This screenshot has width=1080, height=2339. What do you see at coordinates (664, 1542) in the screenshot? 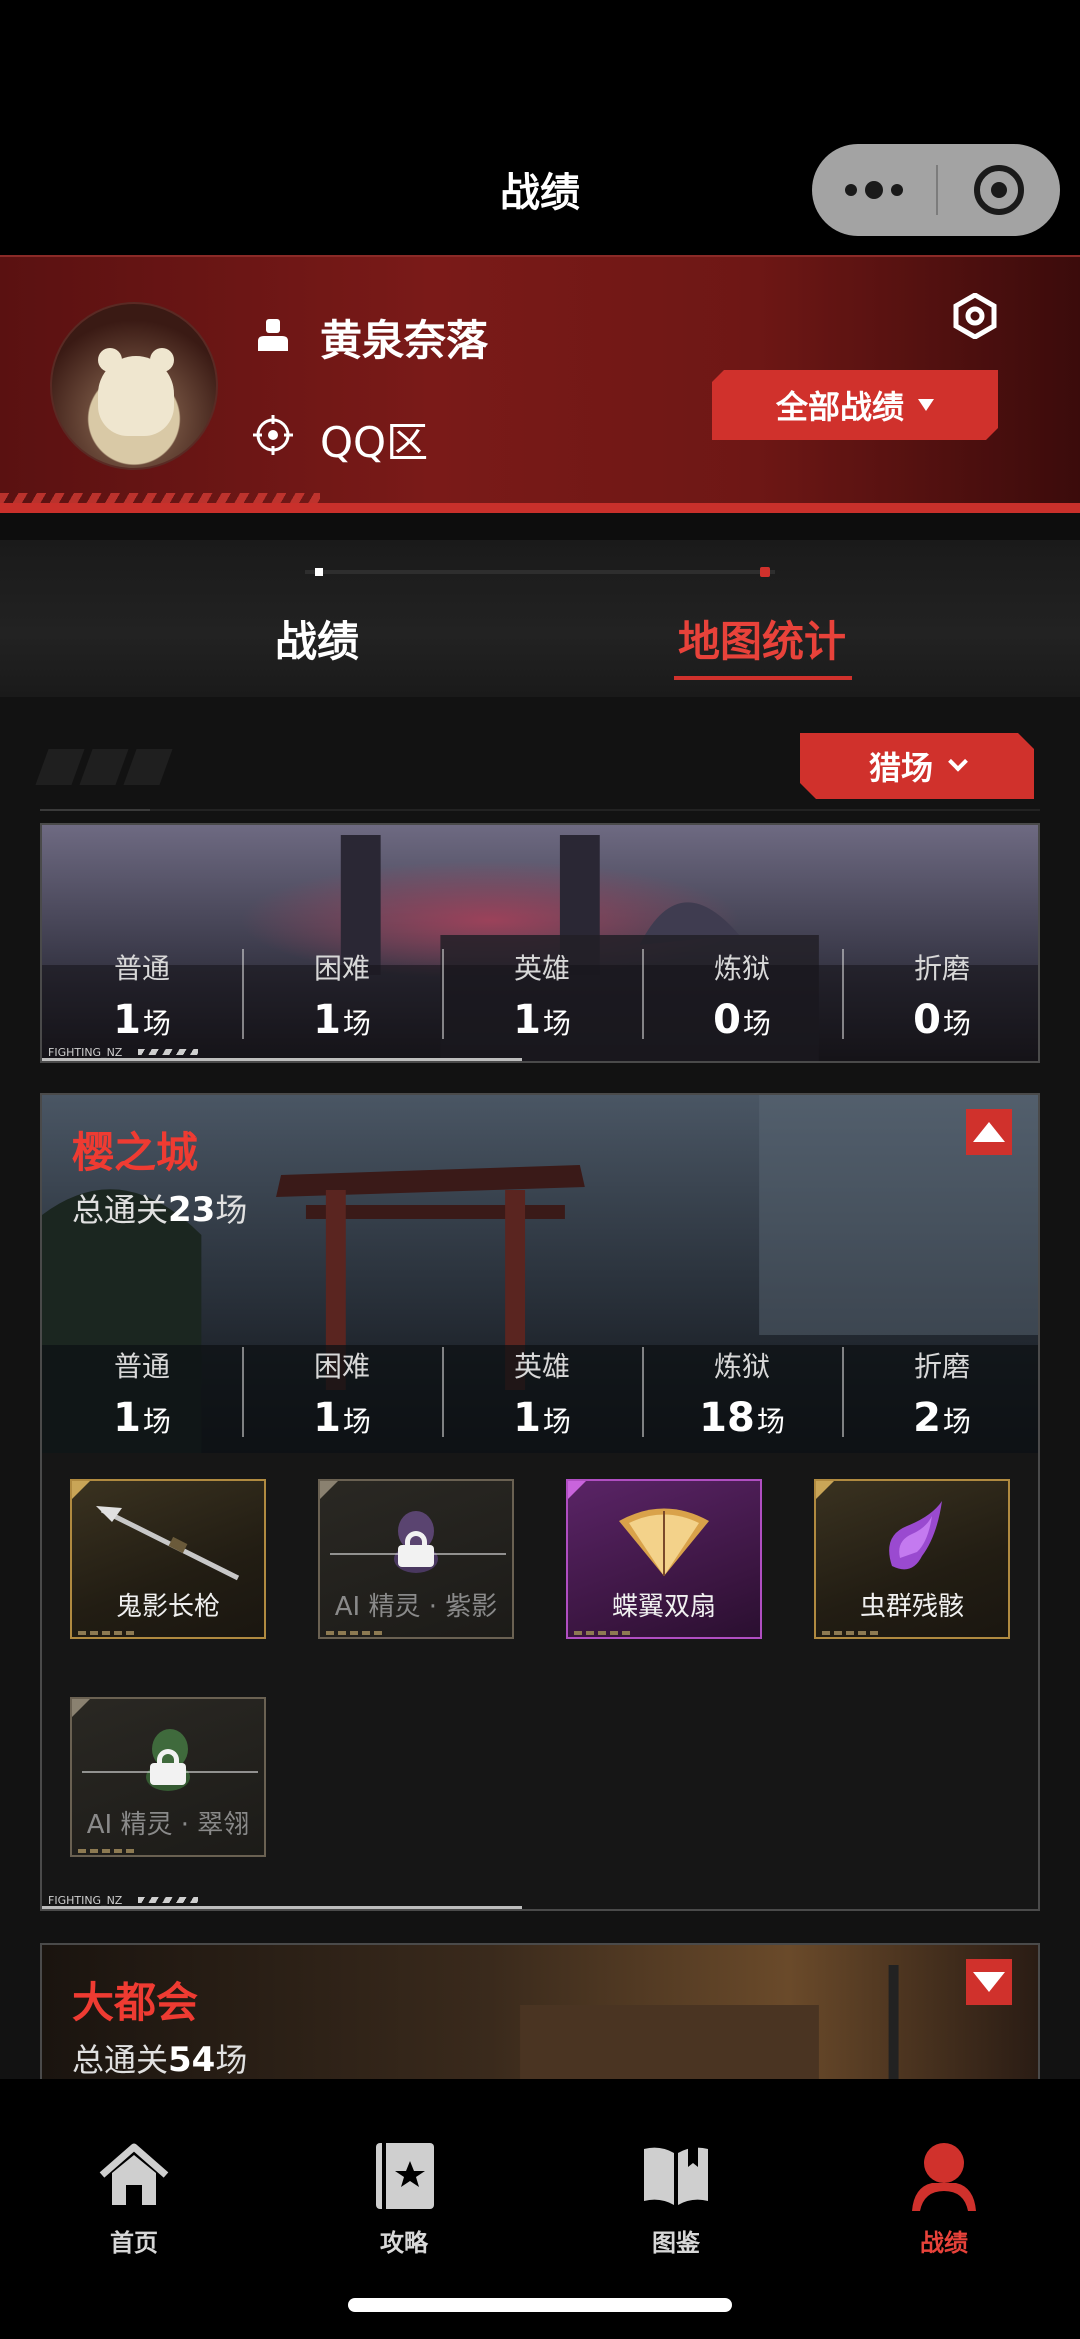
I see `fan-icon` at bounding box center [664, 1542].